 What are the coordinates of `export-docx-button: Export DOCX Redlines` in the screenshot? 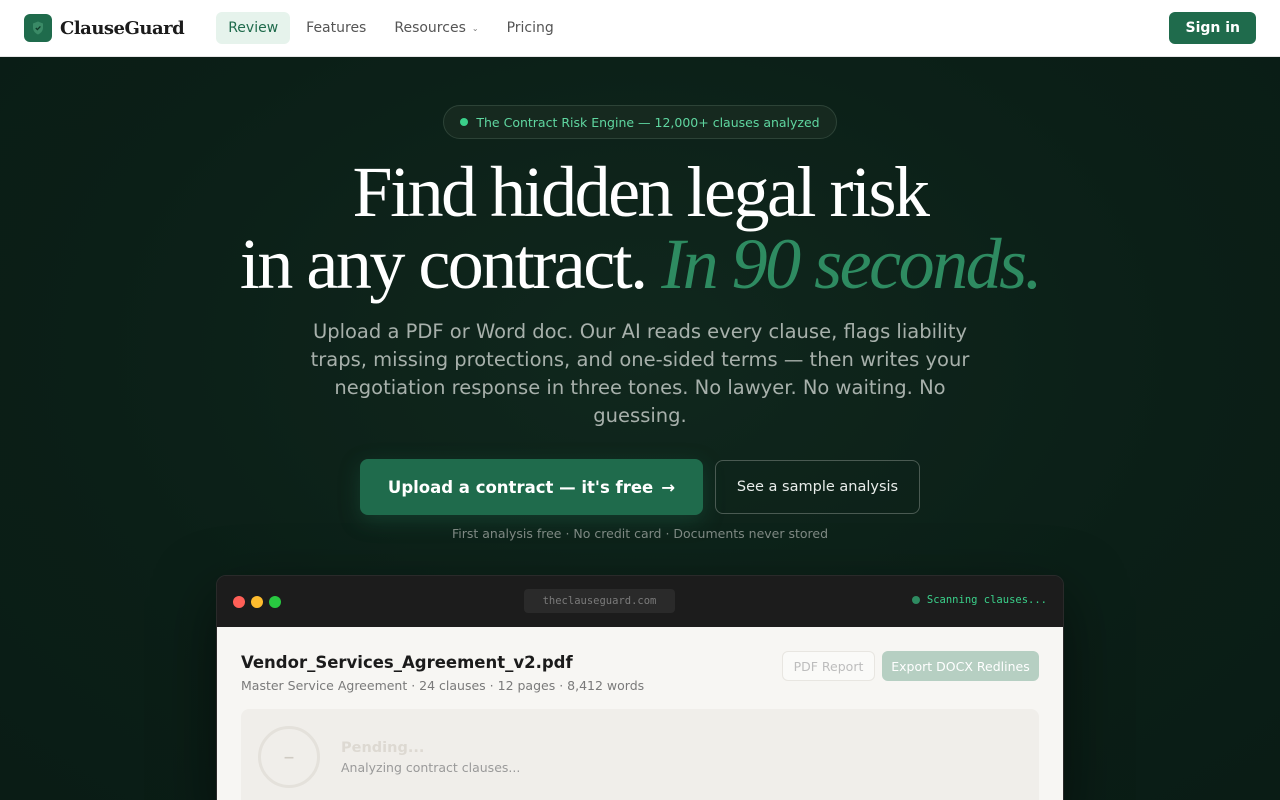 It's located at (960, 666).